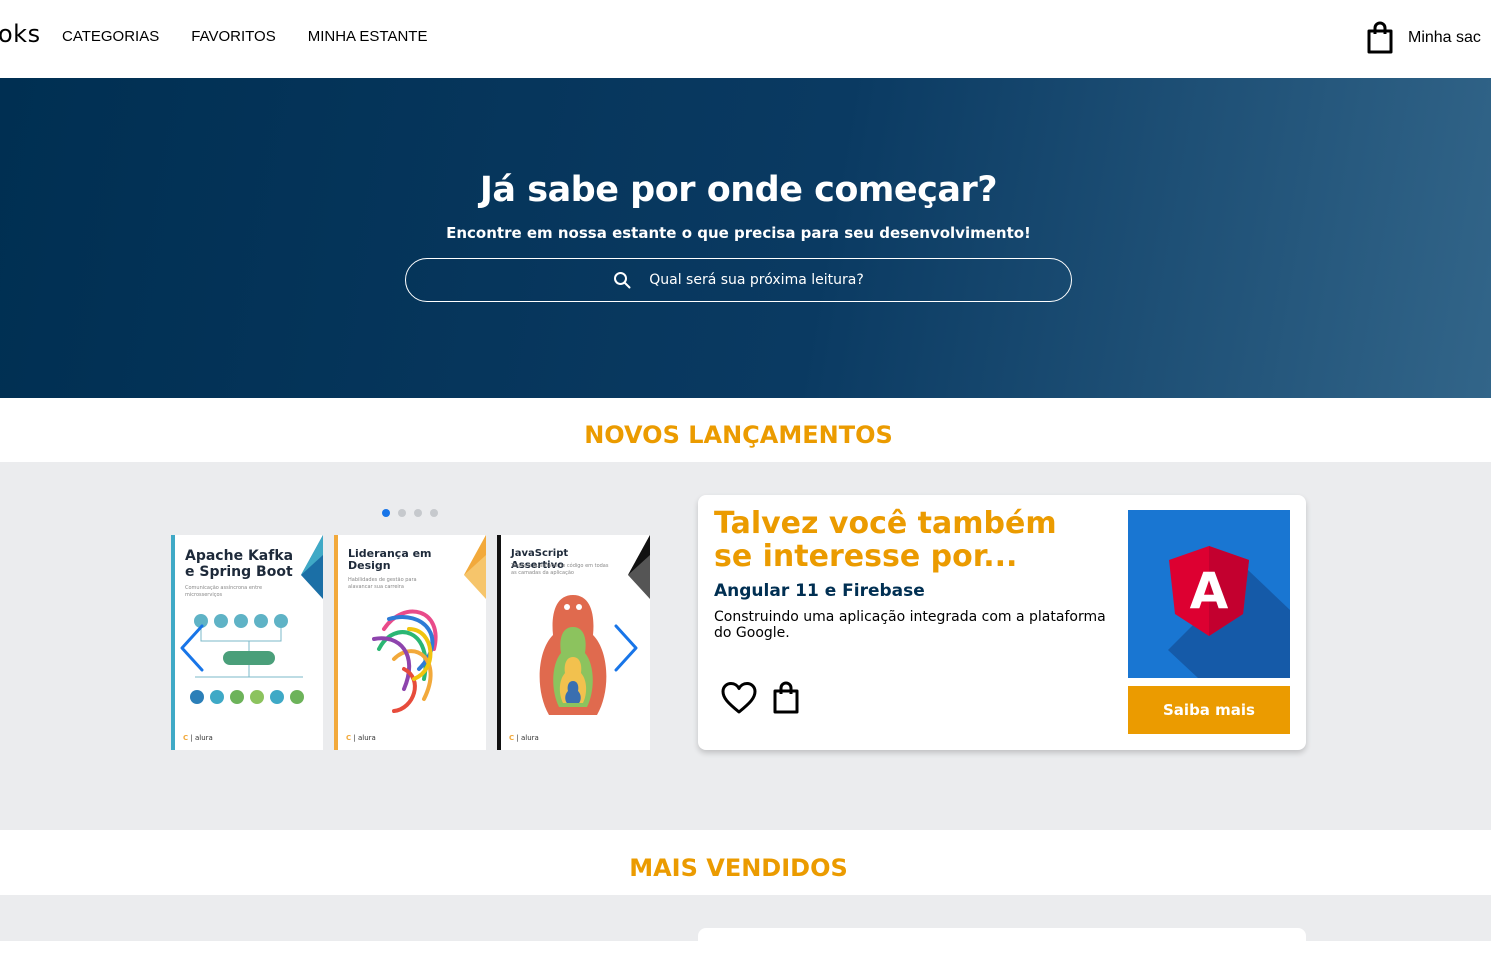 This screenshot has width=1491, height=968. Describe the element at coordinates (192, 648) in the screenshot. I see `chevron-left-icon` at that location.